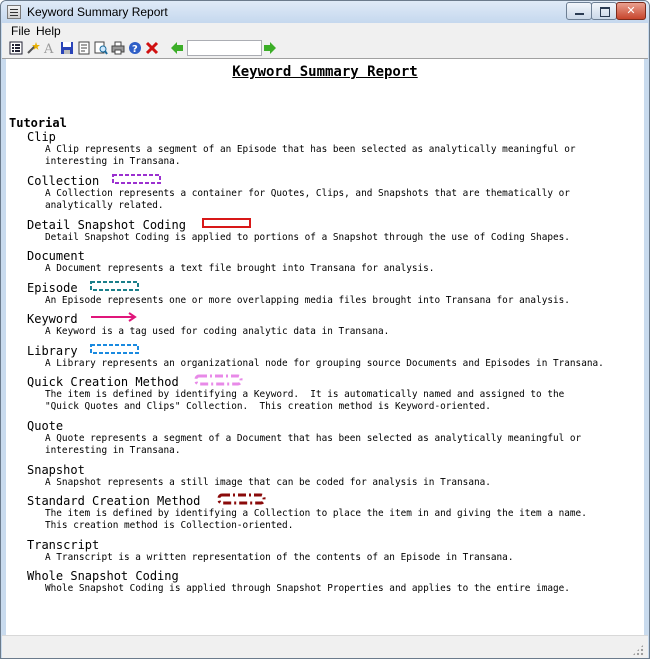 This screenshot has width=650, height=659. What do you see at coordinates (41, 137) in the screenshot?
I see `keyword-name: Clip` at bounding box center [41, 137].